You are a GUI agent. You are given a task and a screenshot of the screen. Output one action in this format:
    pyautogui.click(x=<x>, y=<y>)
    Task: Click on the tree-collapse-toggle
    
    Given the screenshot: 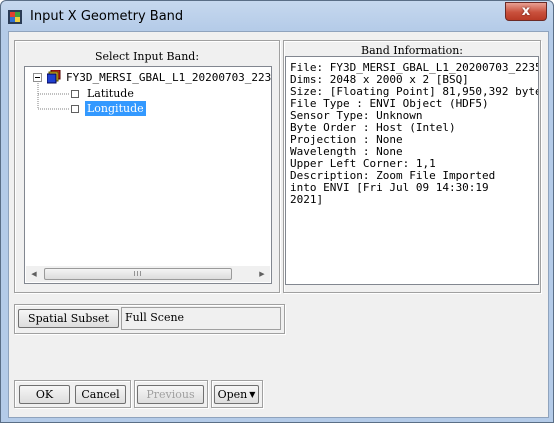 What is the action you would take?
    pyautogui.click(x=37, y=77)
    